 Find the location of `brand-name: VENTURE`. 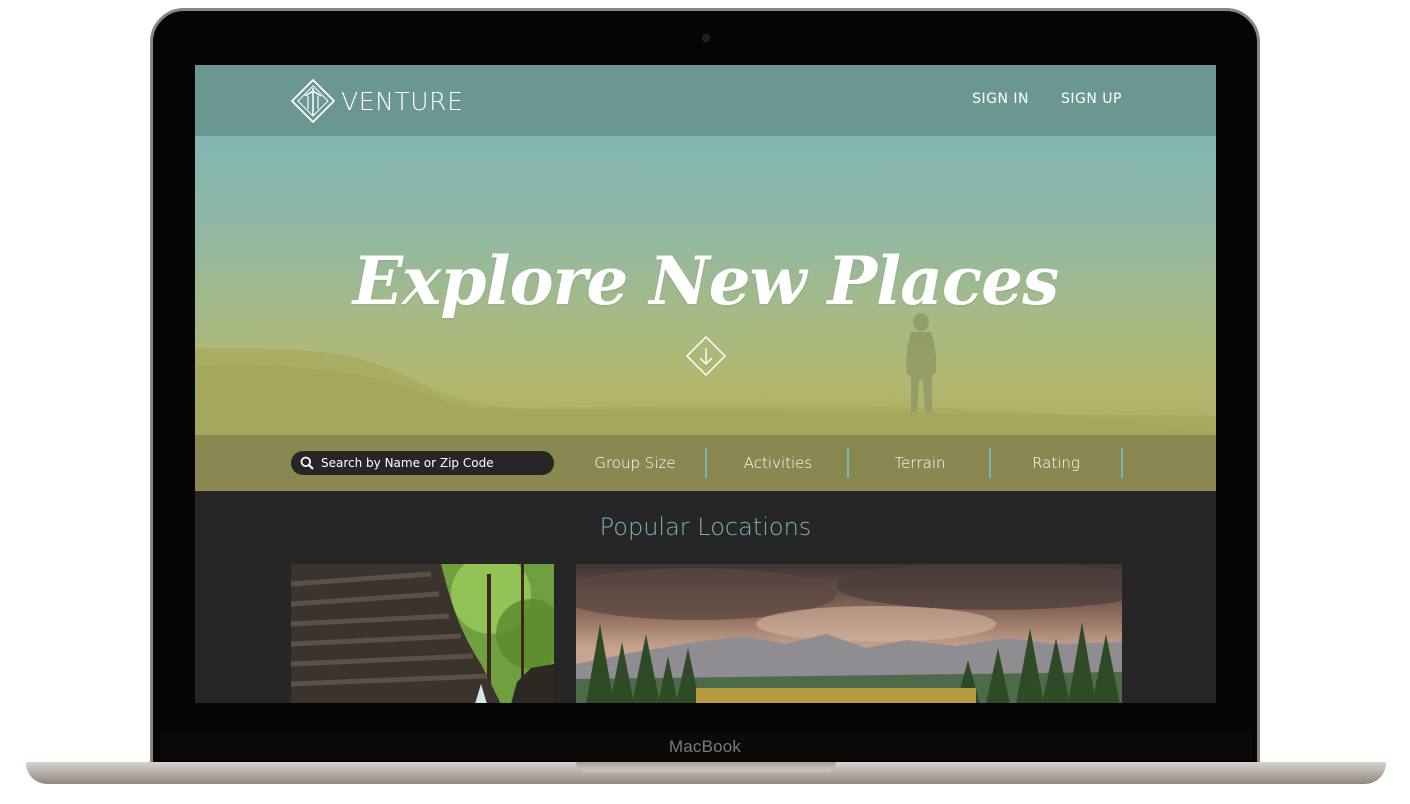

brand-name: VENTURE is located at coordinates (402, 101).